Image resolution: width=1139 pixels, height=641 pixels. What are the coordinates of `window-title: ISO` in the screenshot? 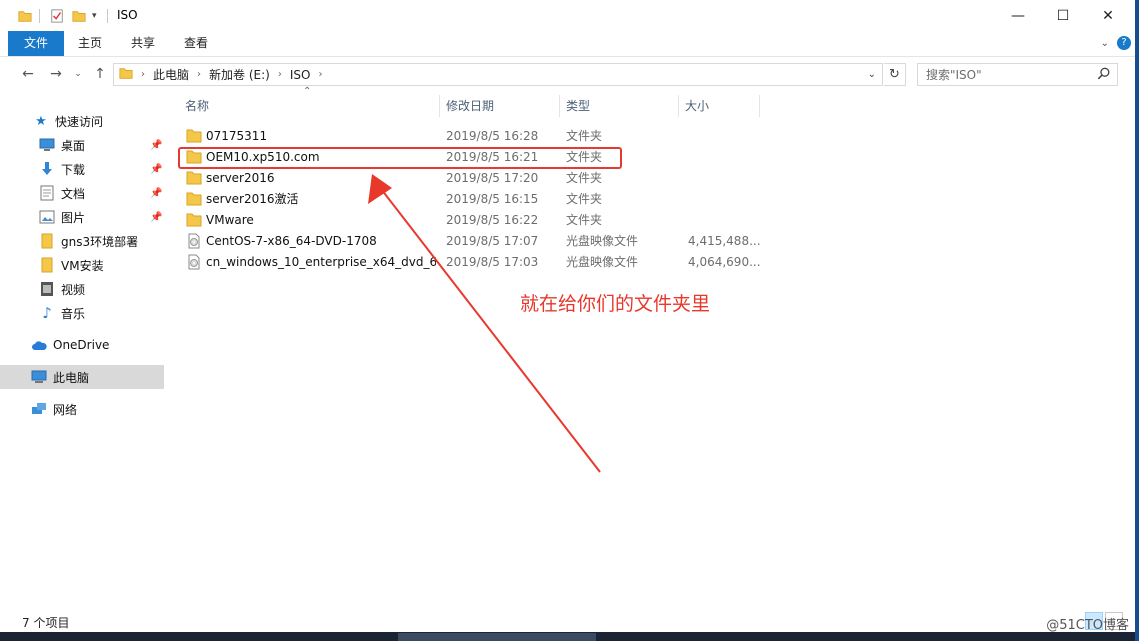 It's located at (127, 15).